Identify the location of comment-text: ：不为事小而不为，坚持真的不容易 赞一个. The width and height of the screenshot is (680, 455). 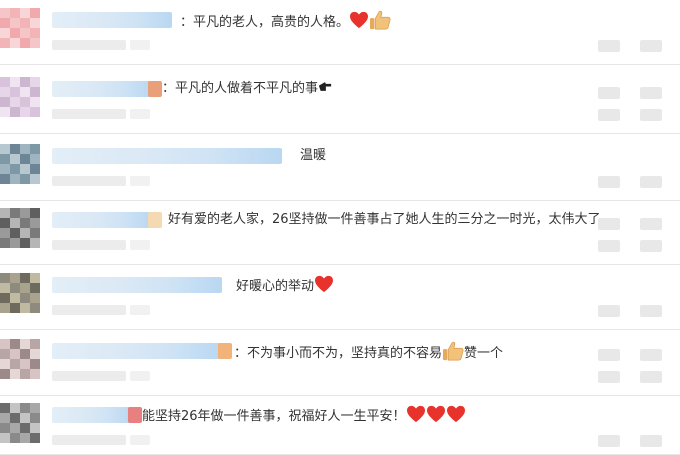
(368, 352).